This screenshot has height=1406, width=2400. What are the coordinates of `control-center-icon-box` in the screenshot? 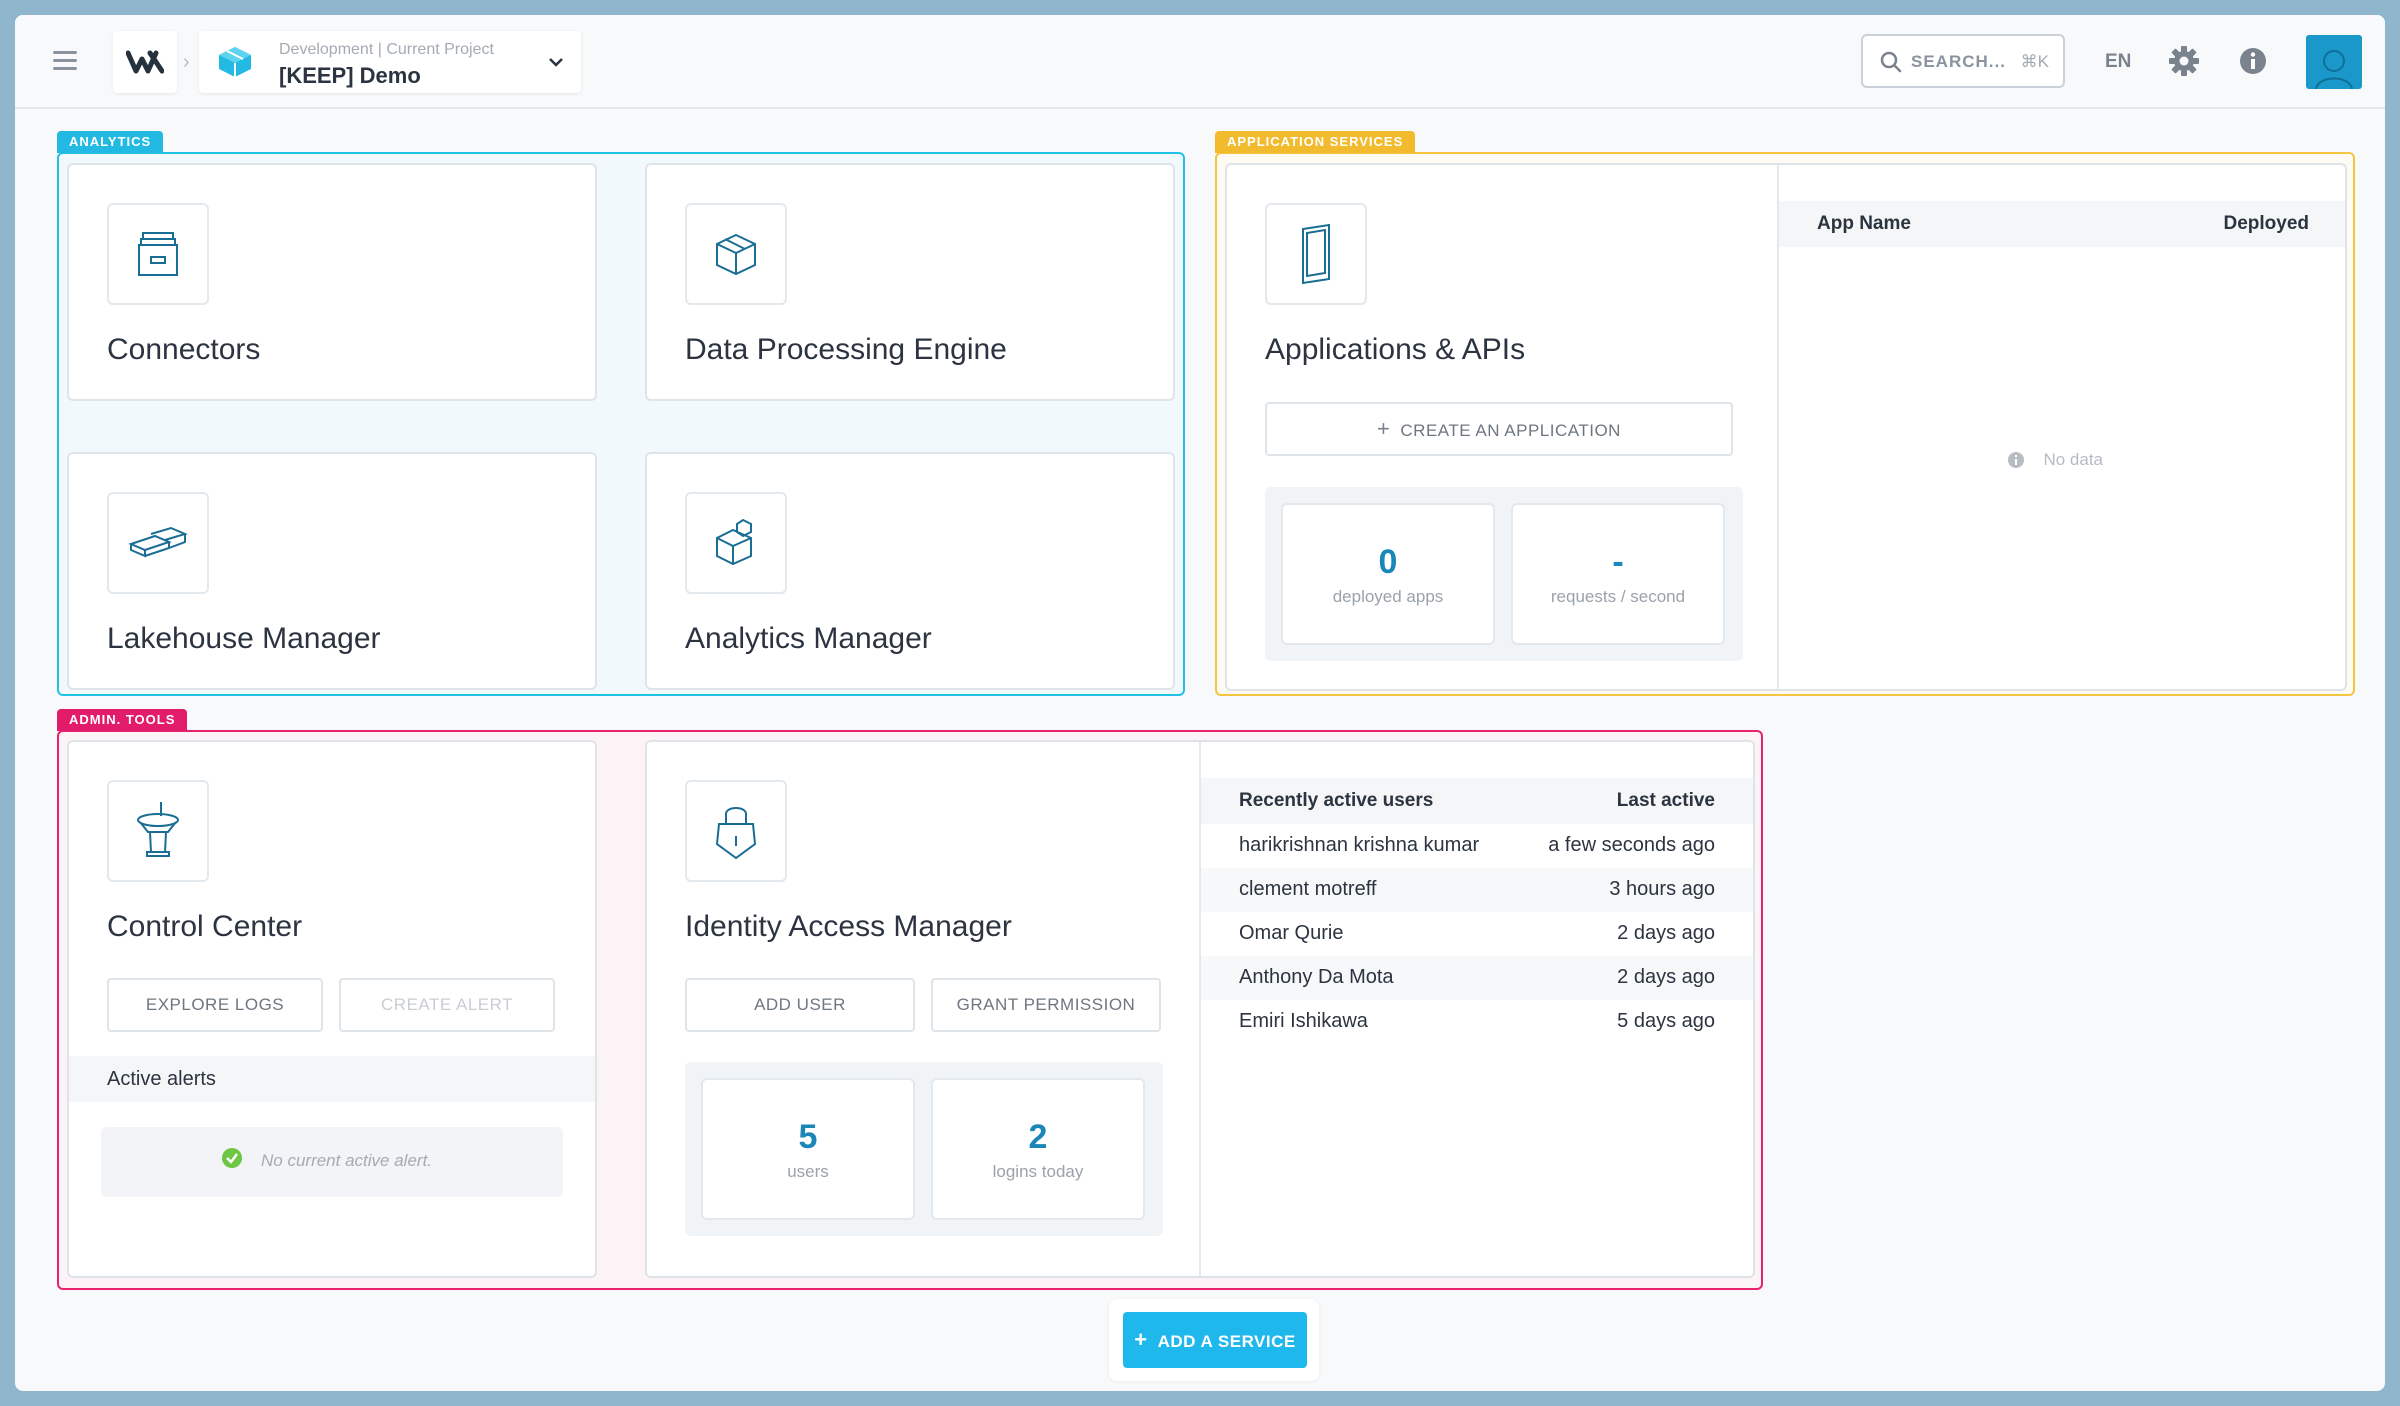 It's located at (158, 831).